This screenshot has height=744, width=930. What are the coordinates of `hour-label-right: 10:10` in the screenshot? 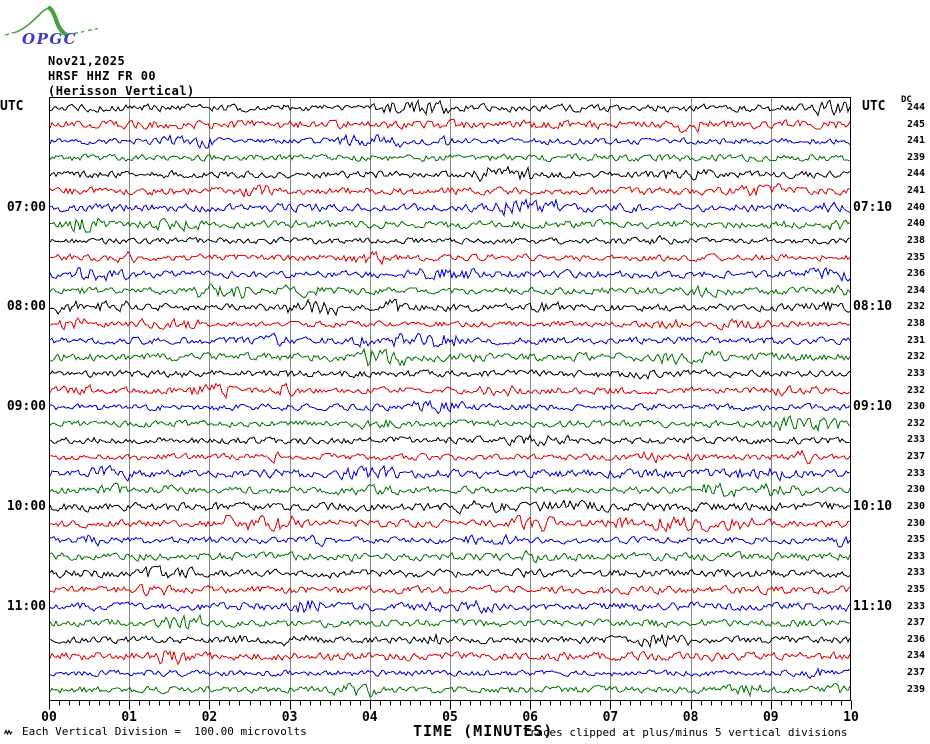 It's located at (873, 506).